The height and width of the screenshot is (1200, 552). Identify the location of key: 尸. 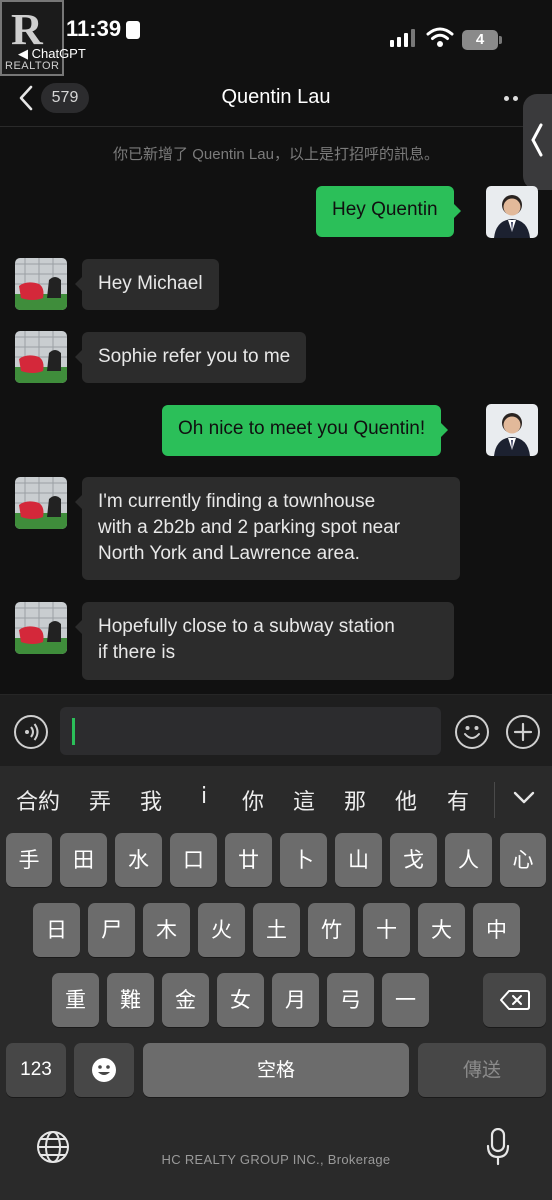
(111, 930).